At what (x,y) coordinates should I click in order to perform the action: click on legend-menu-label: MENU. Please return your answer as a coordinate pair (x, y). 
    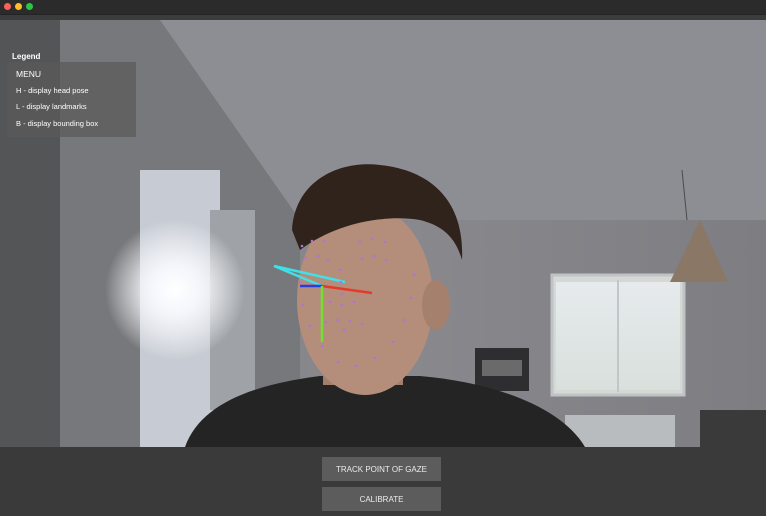
    Looking at the image, I should click on (29, 74).